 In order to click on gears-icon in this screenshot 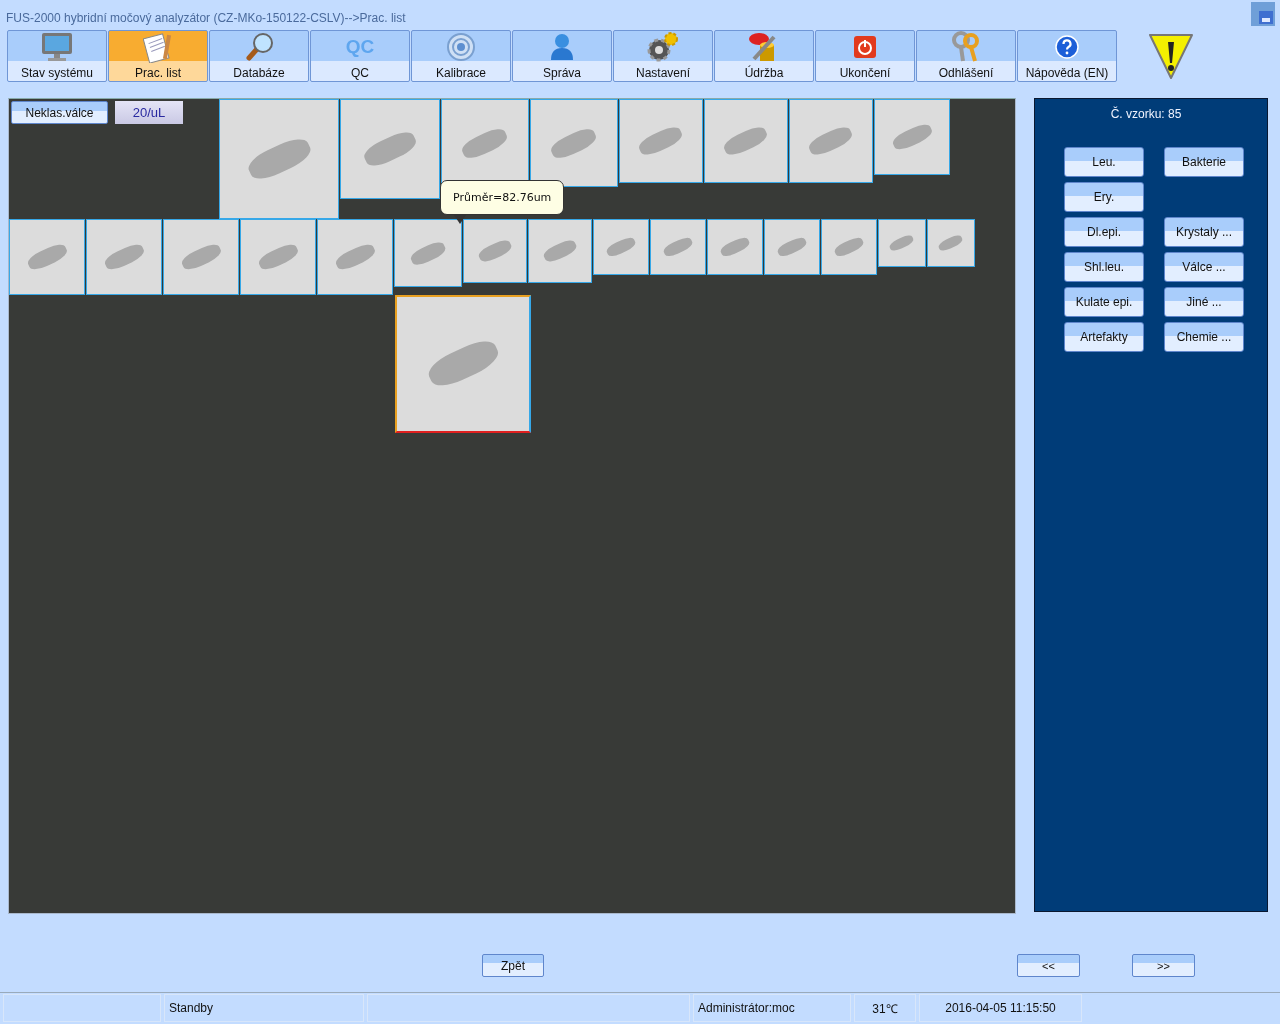, I will do `click(663, 47)`.